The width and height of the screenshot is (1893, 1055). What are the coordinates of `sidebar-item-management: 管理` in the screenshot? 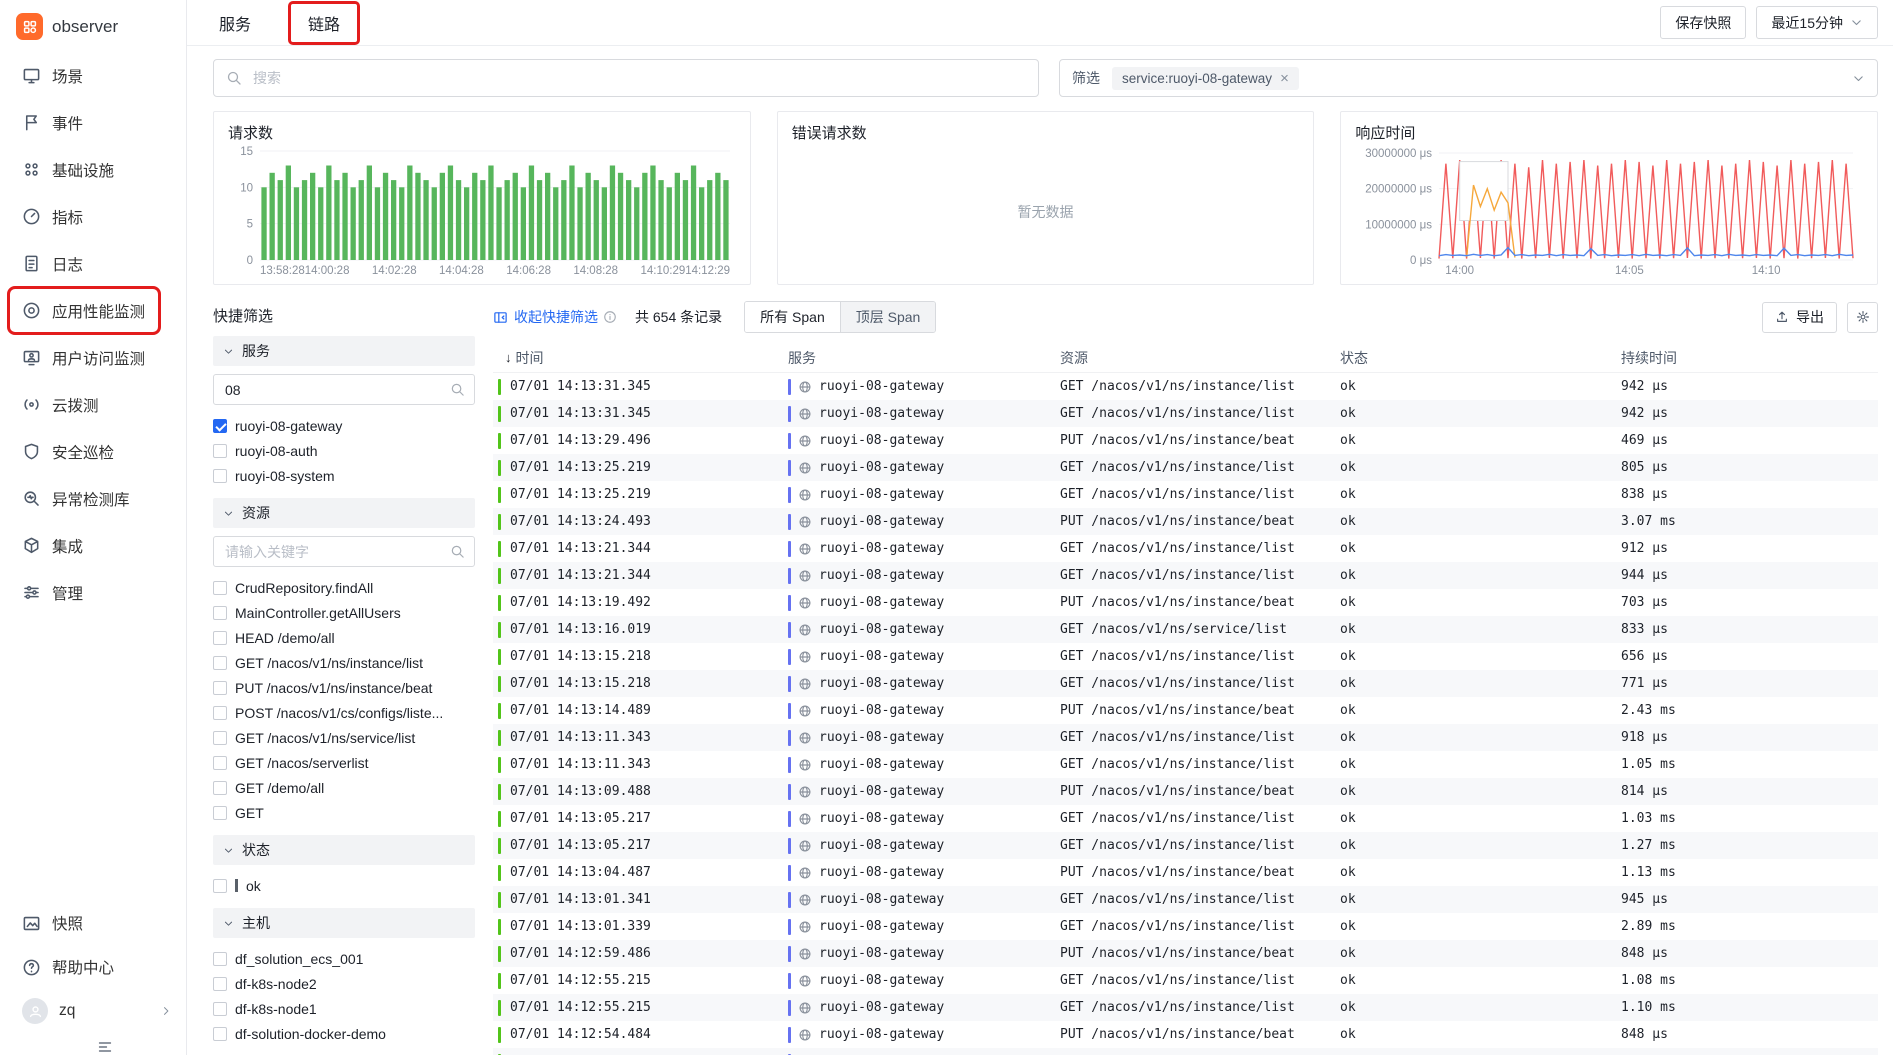 It's located at (93, 592).